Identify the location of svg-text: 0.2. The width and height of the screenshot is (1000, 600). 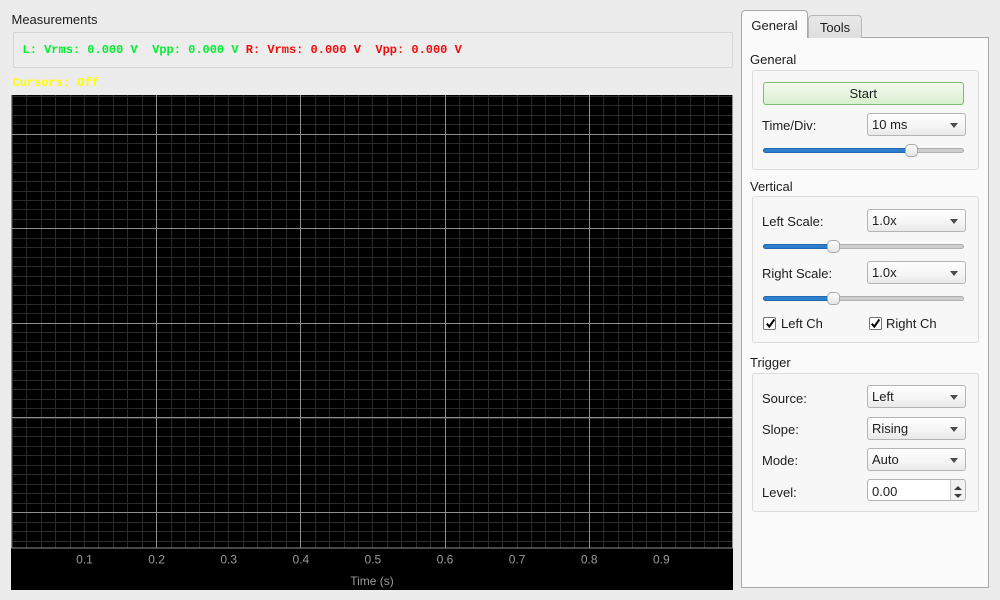
(156, 559).